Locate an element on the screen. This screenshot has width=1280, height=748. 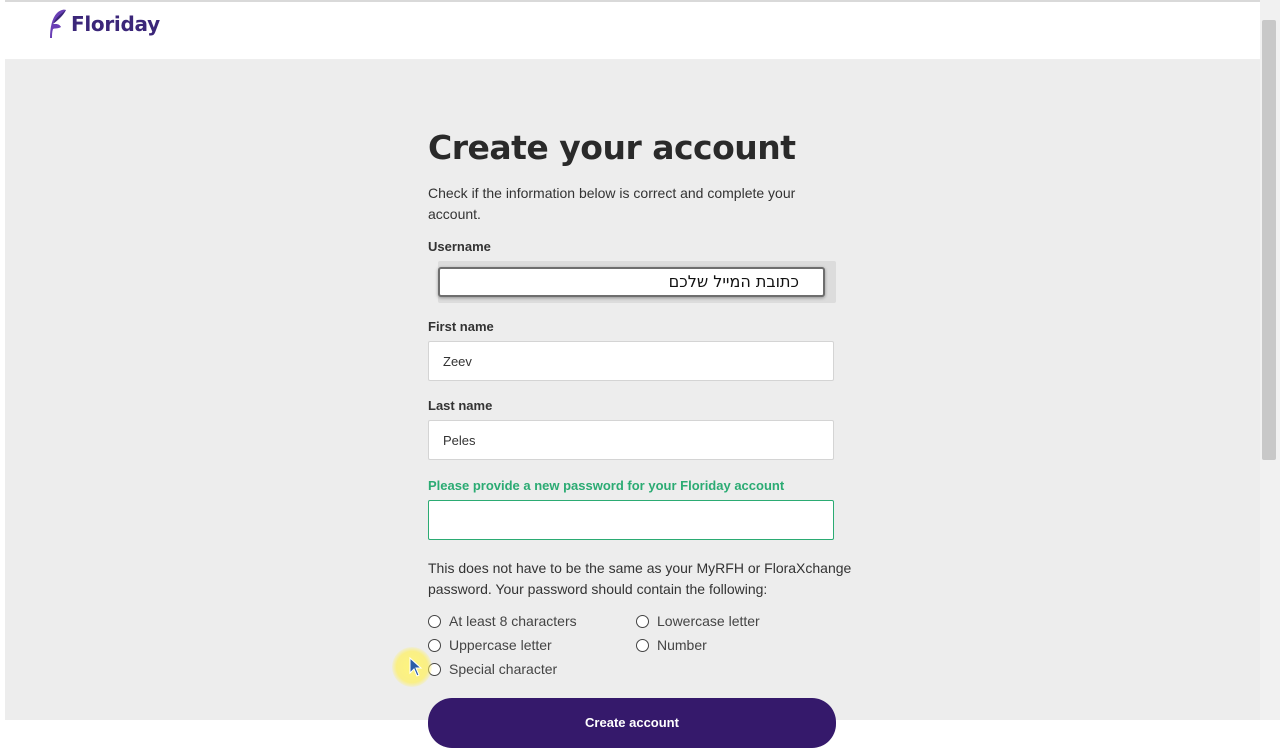
requirement-label: Number is located at coordinates (682, 645).